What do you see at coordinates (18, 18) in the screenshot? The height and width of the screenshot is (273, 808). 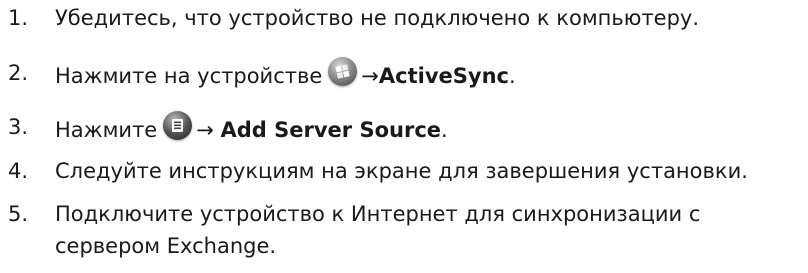 I see `step-number: 1.` at bounding box center [18, 18].